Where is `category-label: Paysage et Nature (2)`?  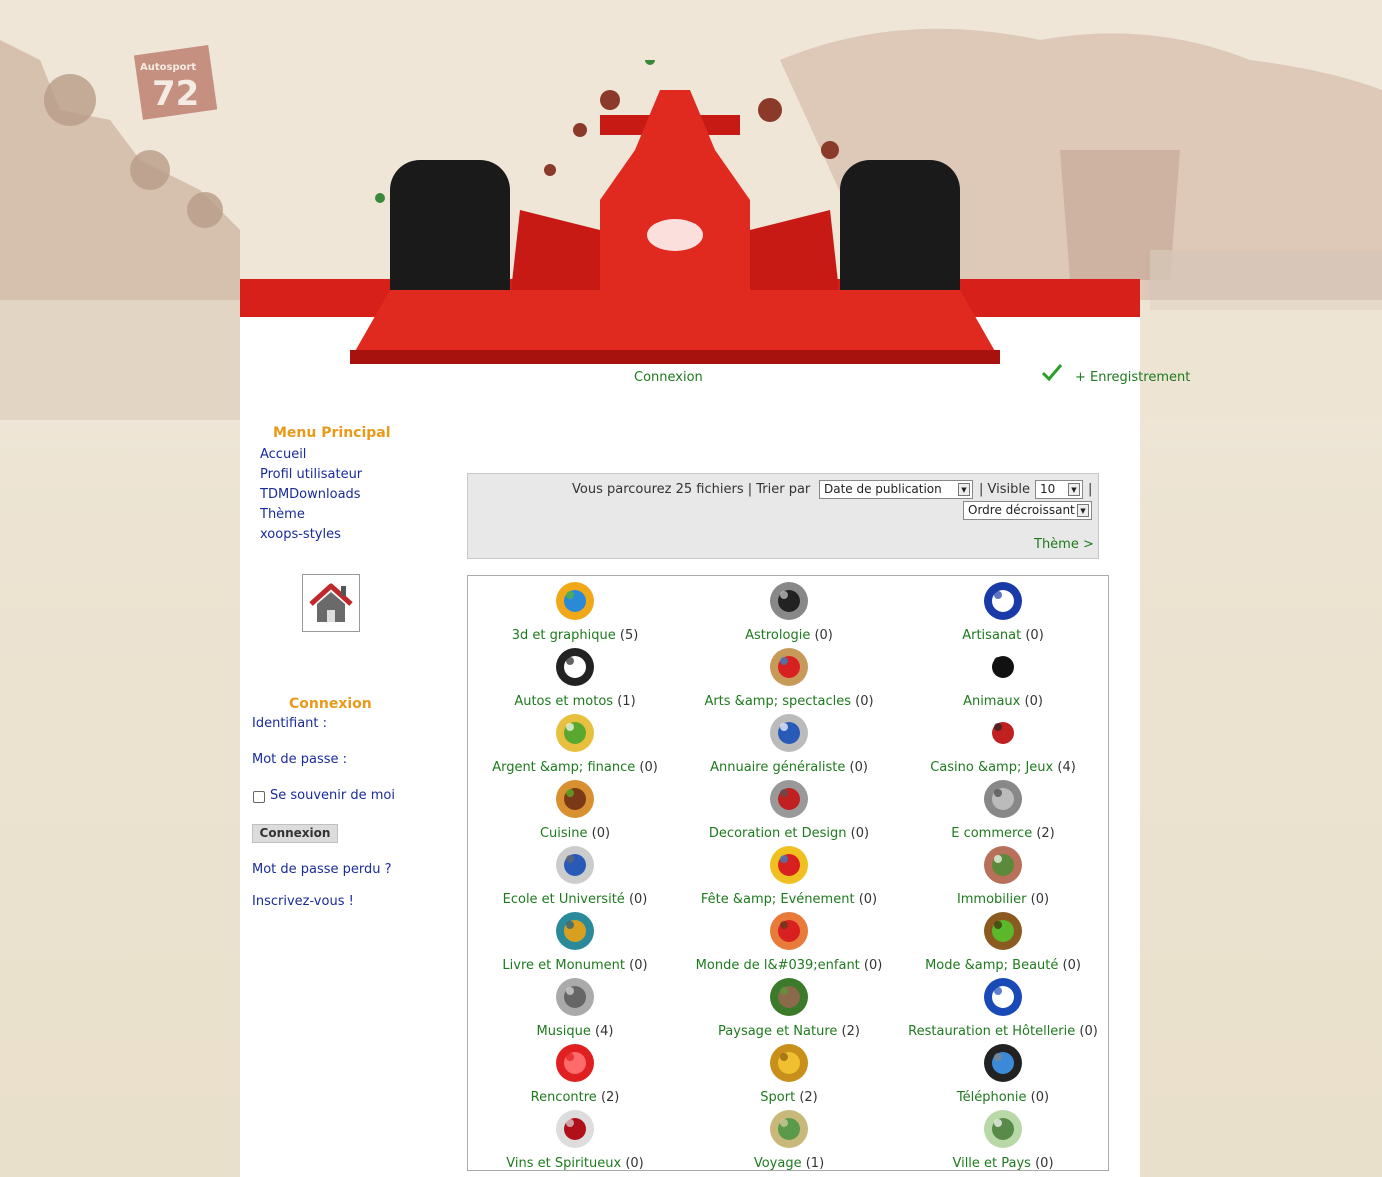 category-label: Paysage et Nature (2) is located at coordinates (789, 1031).